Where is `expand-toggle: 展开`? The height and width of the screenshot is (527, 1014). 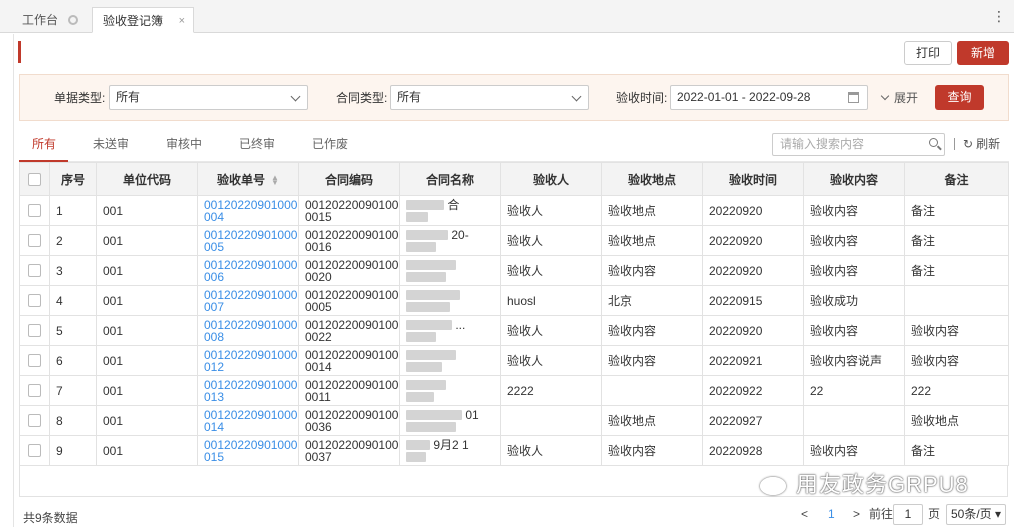
expand-toggle: 展开 is located at coordinates (899, 98).